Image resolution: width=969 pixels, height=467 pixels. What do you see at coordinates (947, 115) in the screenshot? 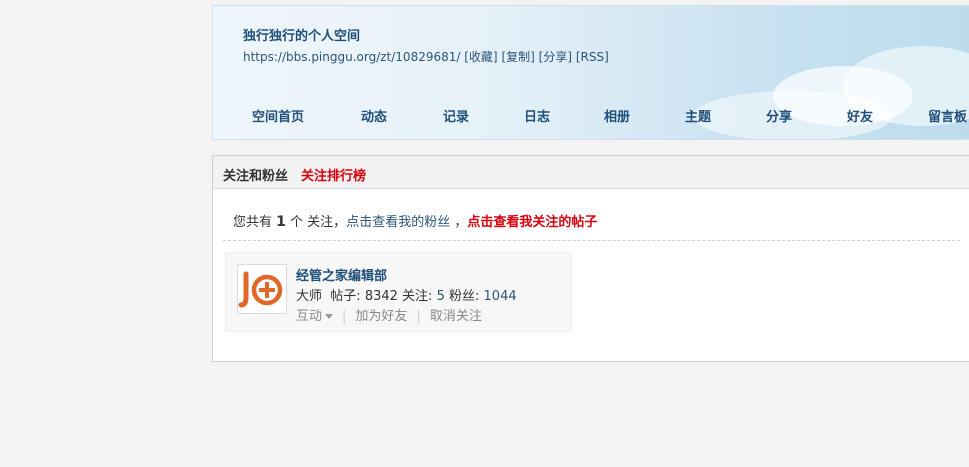
I see `nav-guestbook: 留言板` at bounding box center [947, 115].